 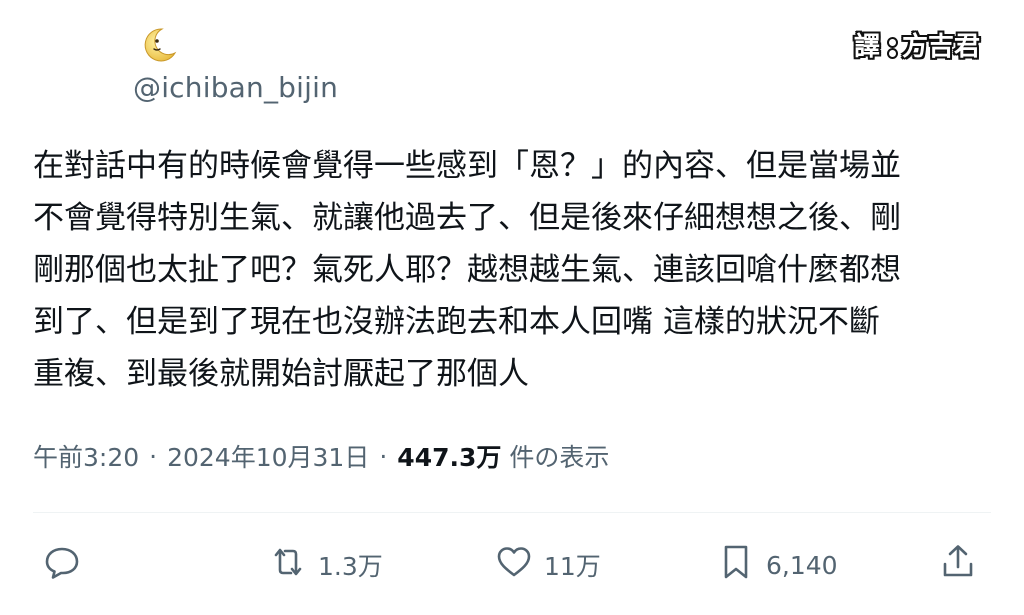 What do you see at coordinates (559, 457) in the screenshot?
I see `view-count-label: 件の表示` at bounding box center [559, 457].